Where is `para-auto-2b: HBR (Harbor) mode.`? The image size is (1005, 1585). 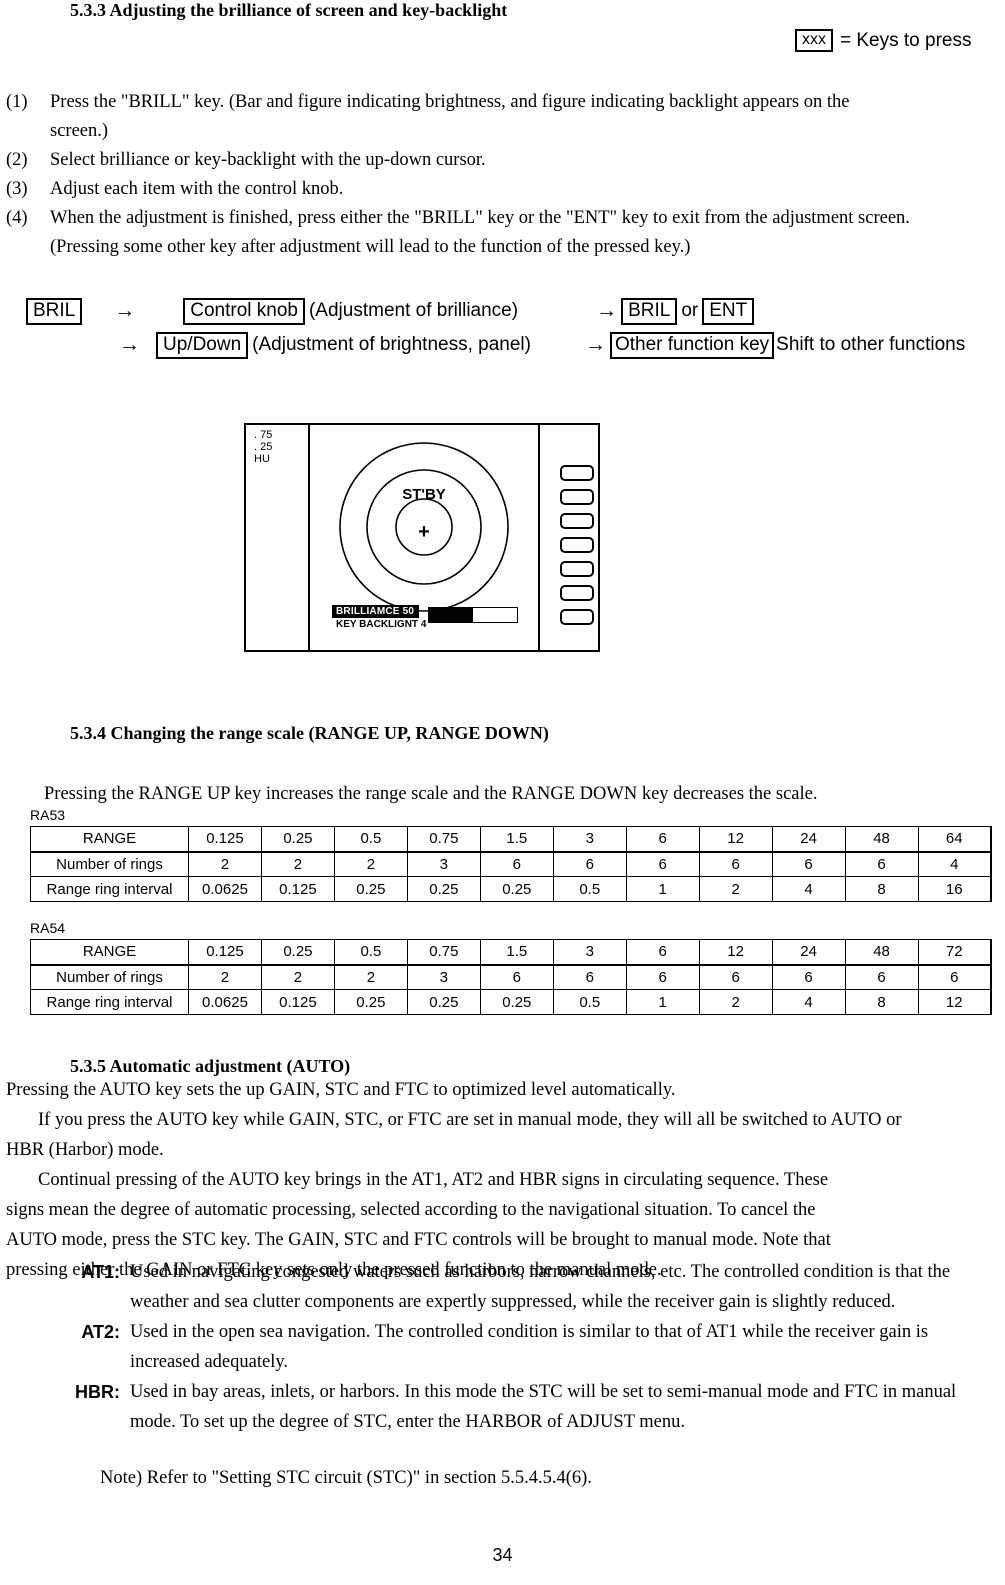 para-auto-2b: HBR (Harbor) mode. is located at coordinates (85, 1150).